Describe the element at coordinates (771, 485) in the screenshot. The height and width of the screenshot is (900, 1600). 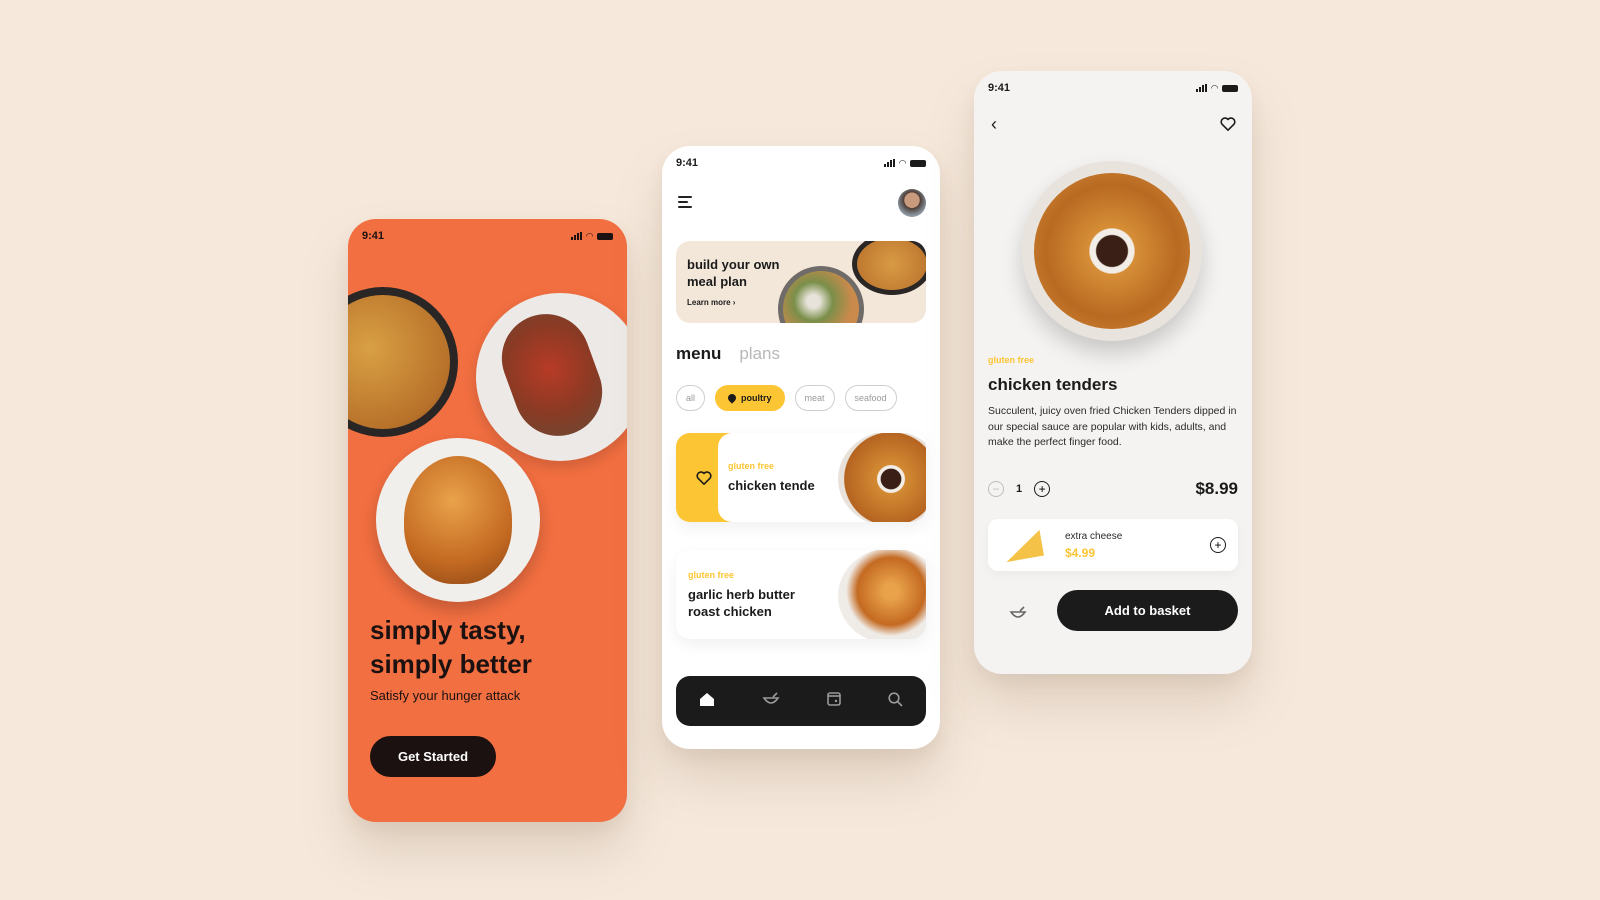
I see `item-name: chicken tende` at that location.